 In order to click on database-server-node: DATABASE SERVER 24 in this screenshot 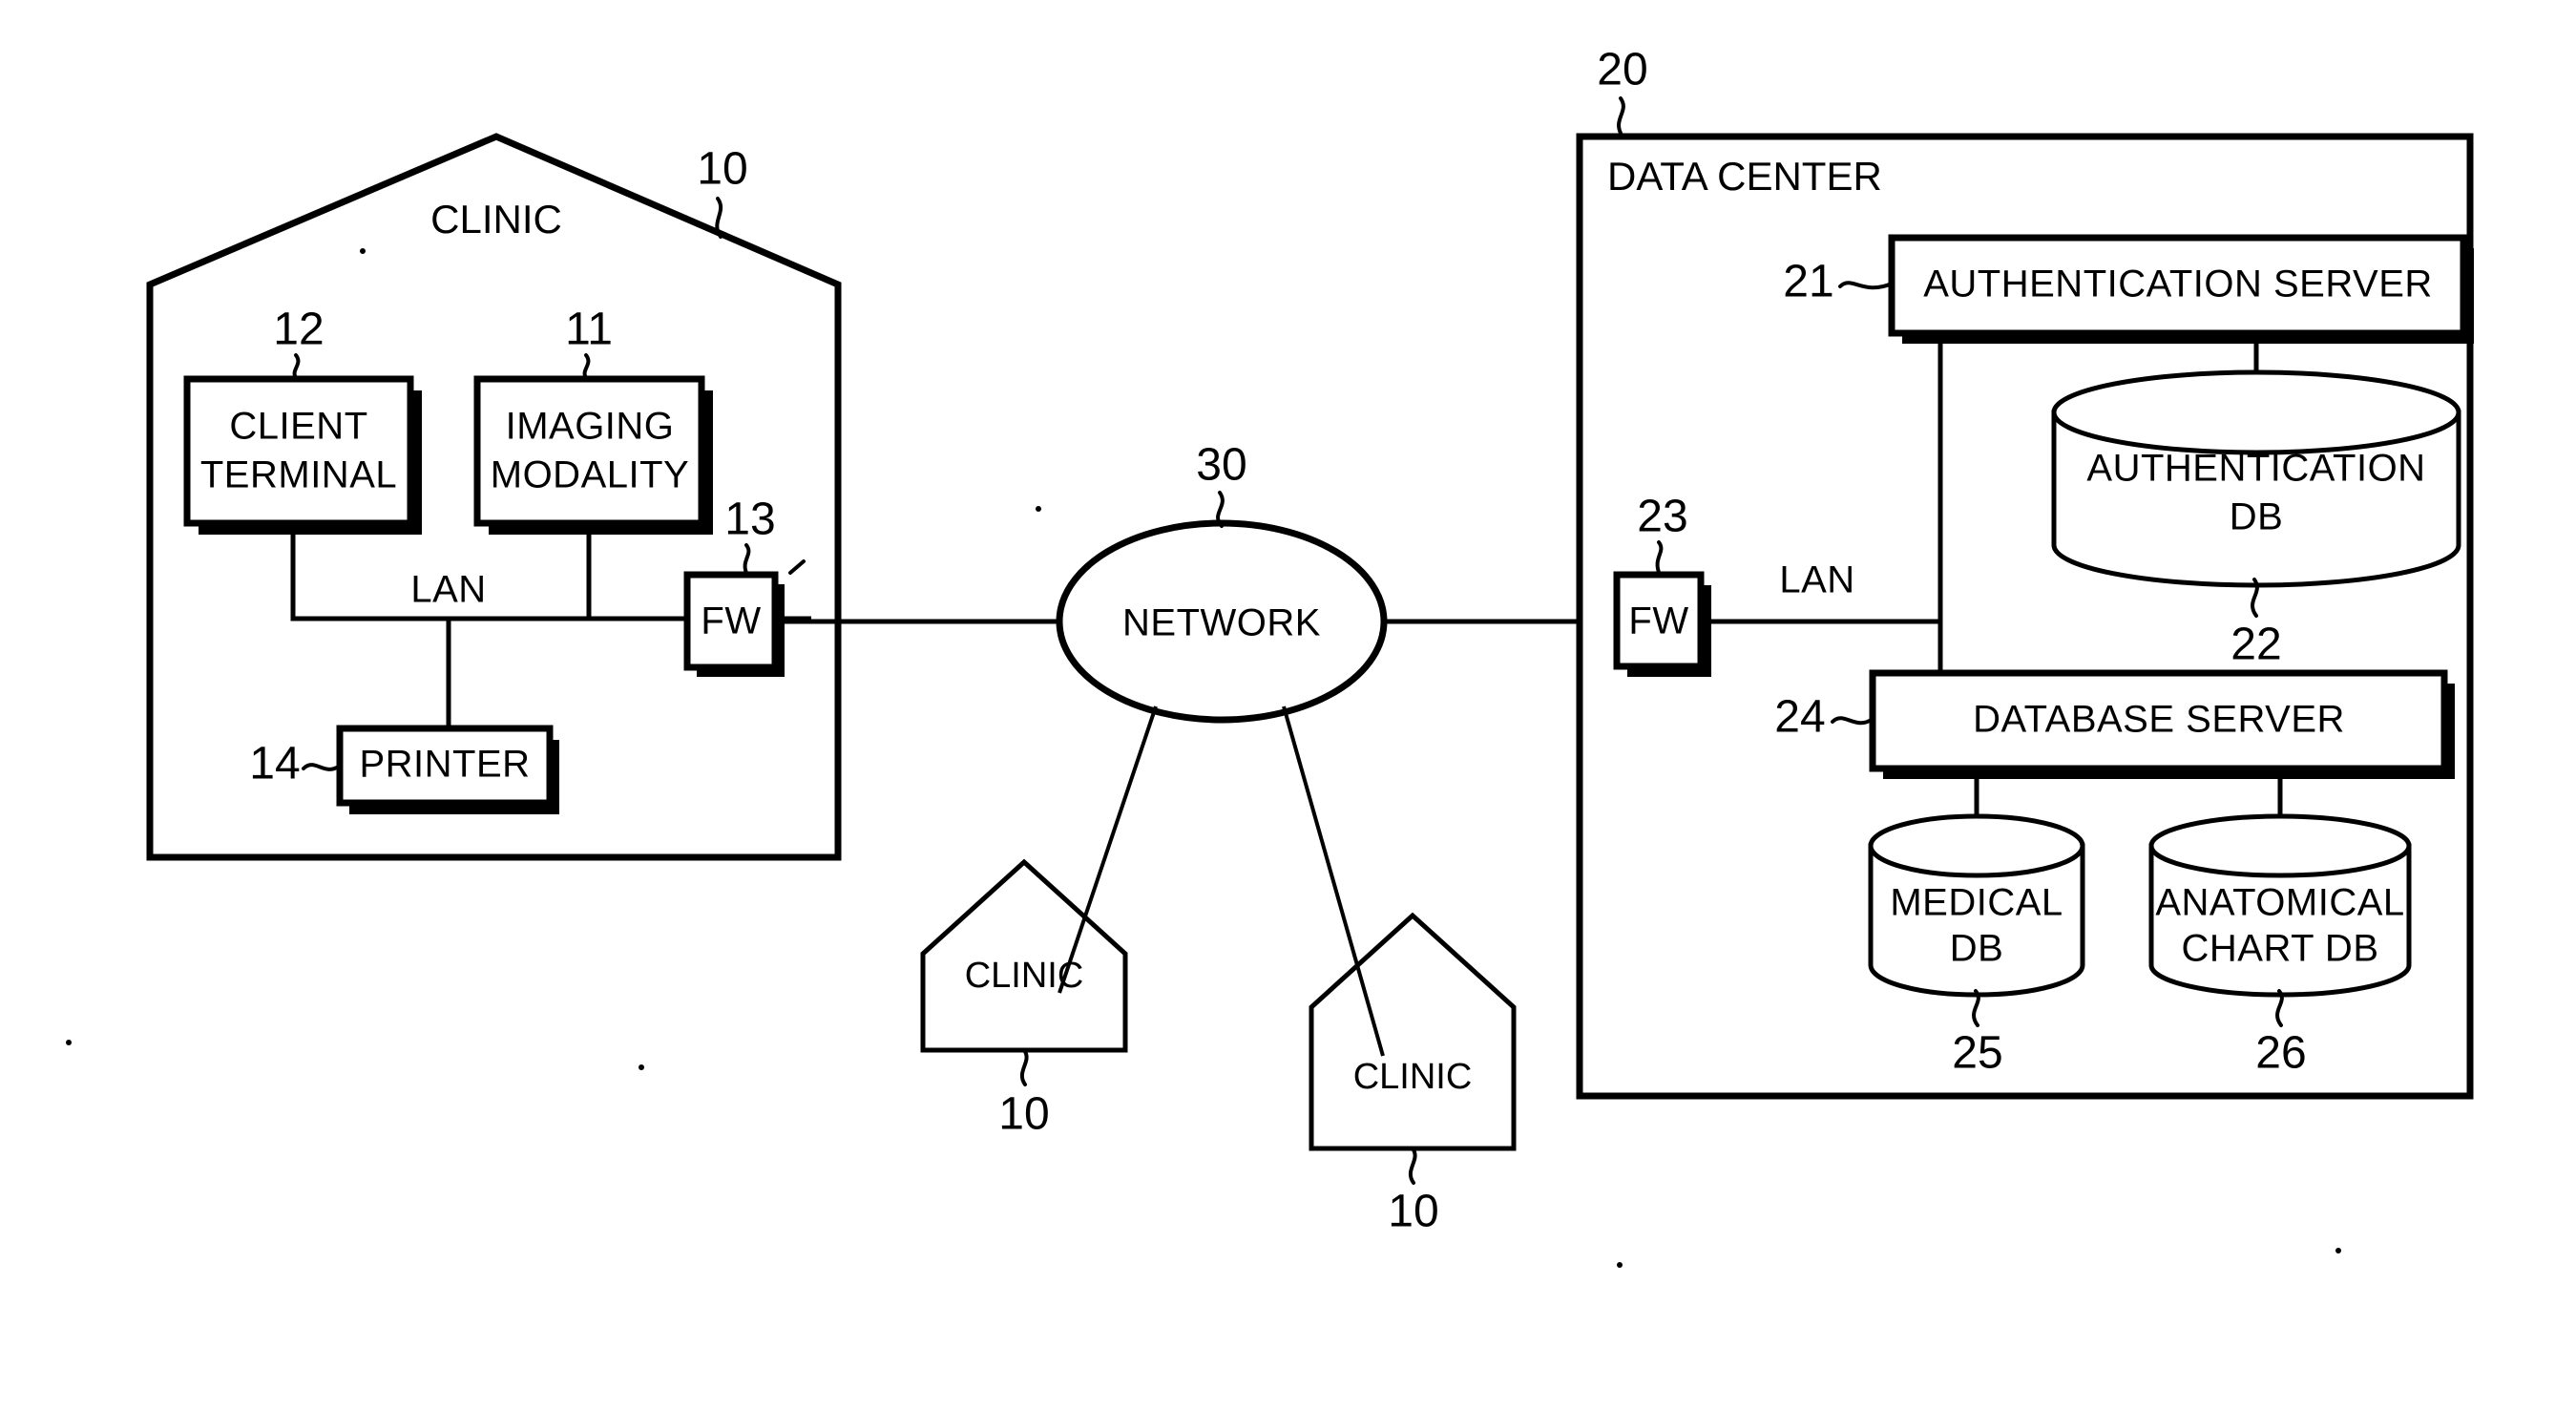, I will do `click(2114, 724)`.